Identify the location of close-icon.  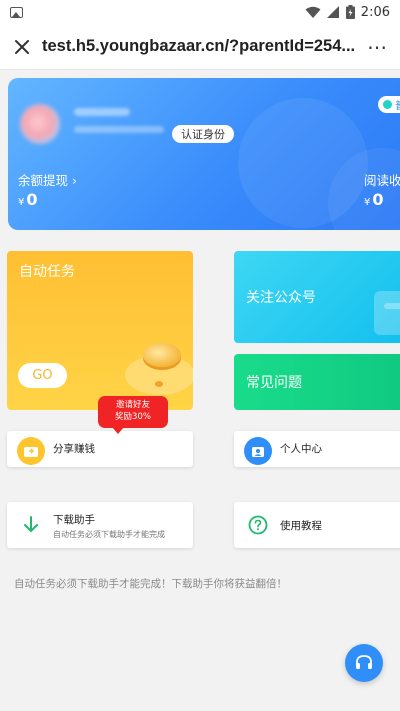
(22, 46).